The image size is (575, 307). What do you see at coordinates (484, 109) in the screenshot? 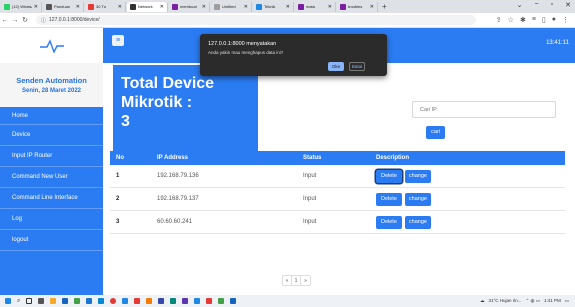
I see `search-input` at bounding box center [484, 109].